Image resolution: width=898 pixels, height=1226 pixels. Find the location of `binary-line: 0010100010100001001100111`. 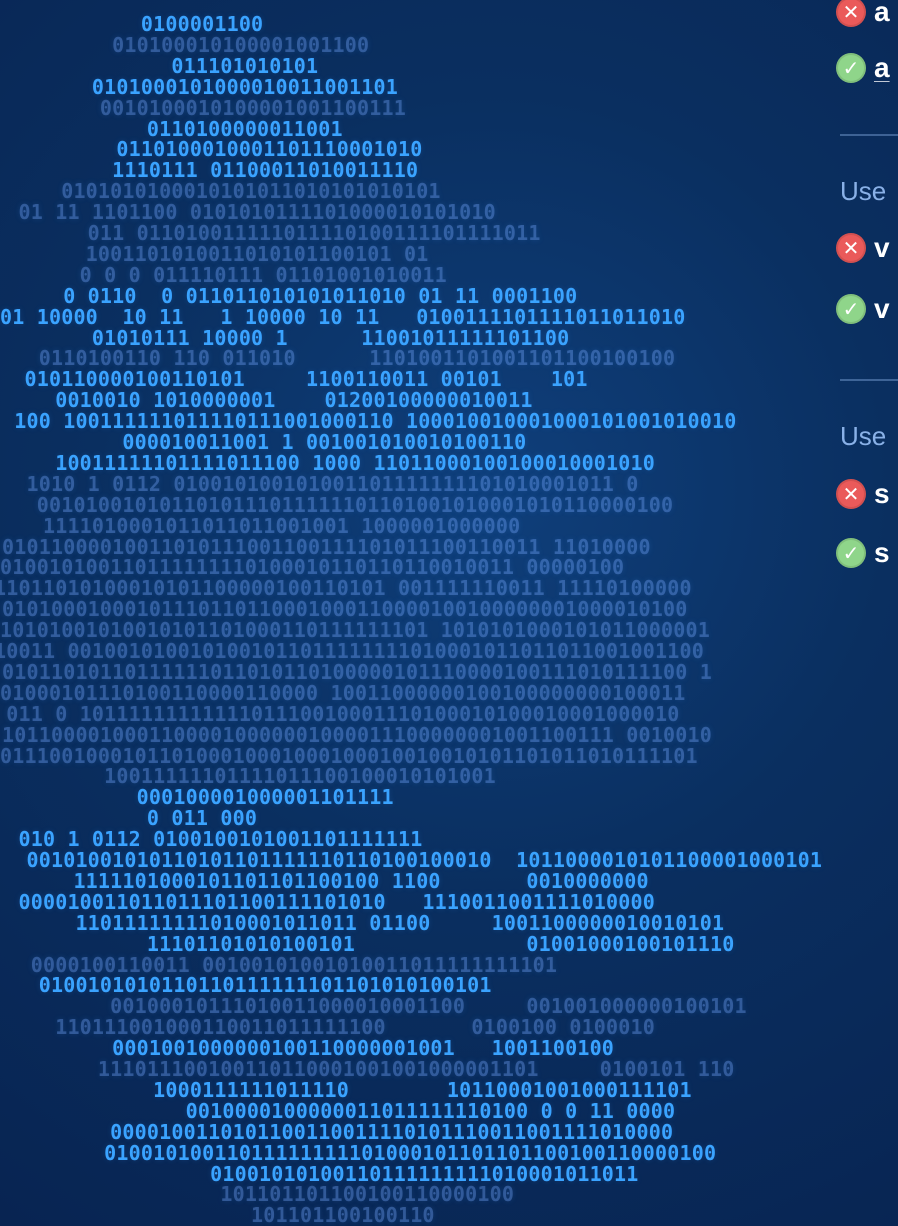

binary-line: 0010100010100001001100111 is located at coordinates (204, 107).